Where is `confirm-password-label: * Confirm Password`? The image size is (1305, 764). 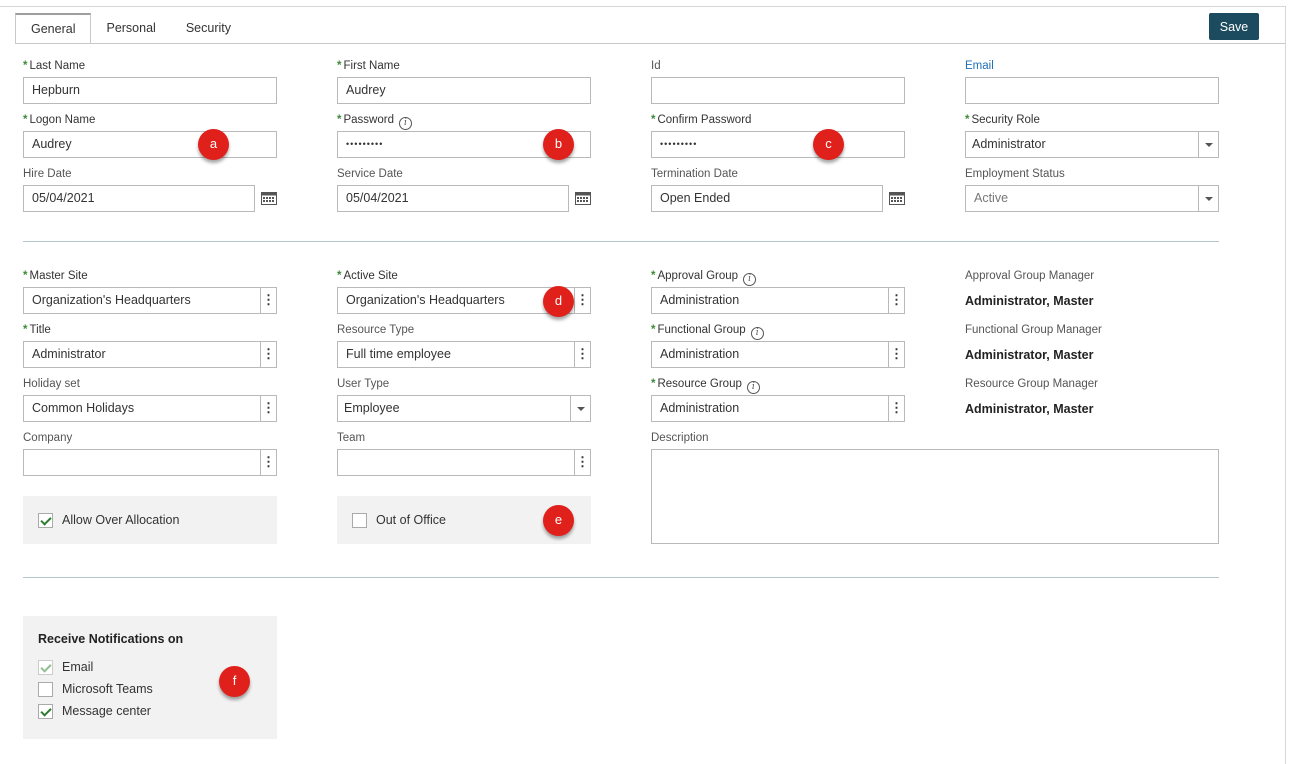 confirm-password-label: * Confirm Password is located at coordinates (701, 120).